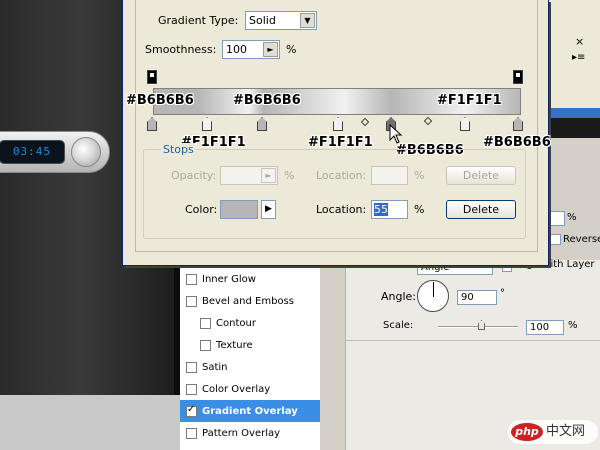 This screenshot has height=450, width=600. Describe the element at coordinates (251, 49) in the screenshot. I see `smoothness-input: 100 ►` at that location.